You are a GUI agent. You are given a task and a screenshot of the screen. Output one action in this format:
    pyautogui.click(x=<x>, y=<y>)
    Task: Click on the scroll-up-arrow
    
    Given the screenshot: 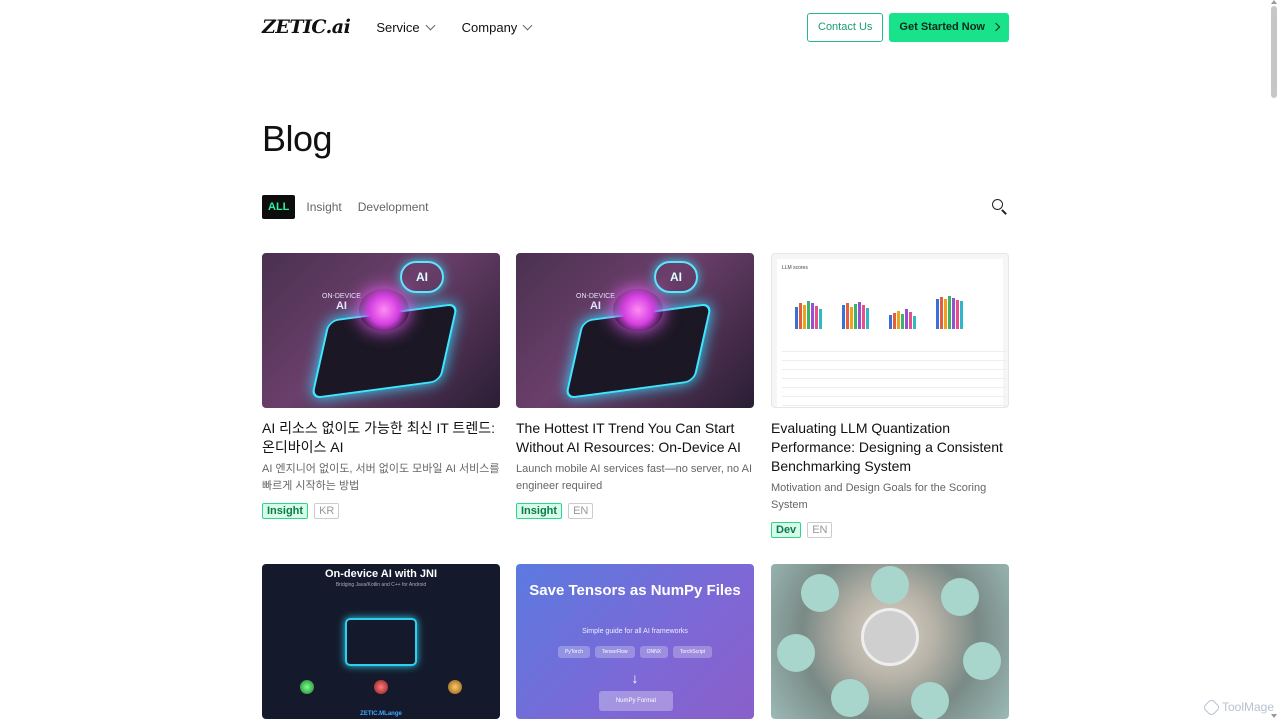 What is the action you would take?
    pyautogui.click(x=1274, y=2)
    